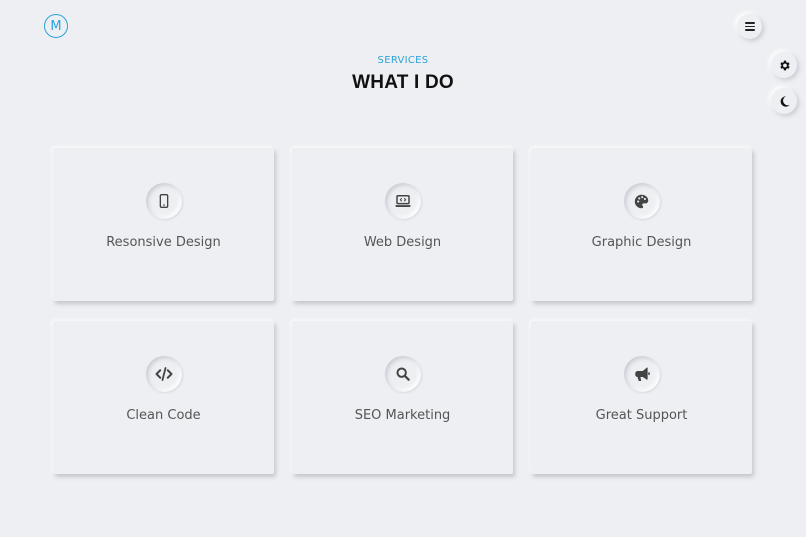  I want to click on section-header: SERVICES WHAT I DO, so click(403, 74).